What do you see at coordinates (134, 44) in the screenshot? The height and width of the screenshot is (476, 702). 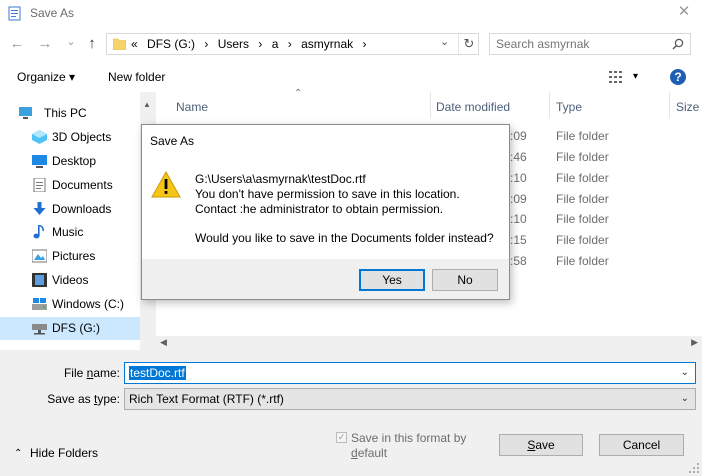 I see `breadcrumb-overflow: «` at bounding box center [134, 44].